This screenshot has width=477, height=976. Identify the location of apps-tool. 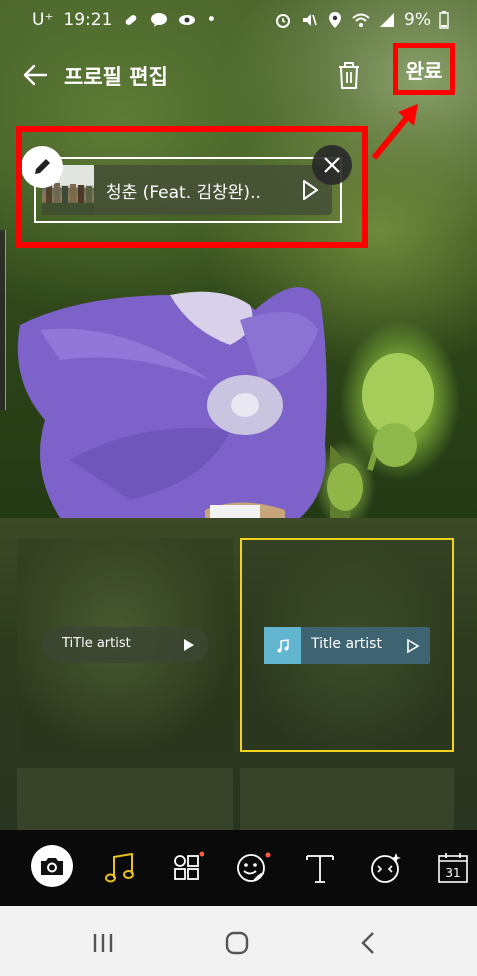
(187, 868).